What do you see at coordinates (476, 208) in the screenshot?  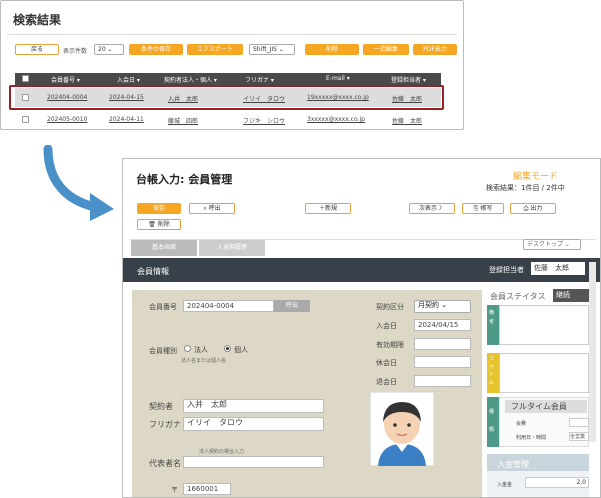 I see `copy-icon: ⎘` at bounding box center [476, 208].